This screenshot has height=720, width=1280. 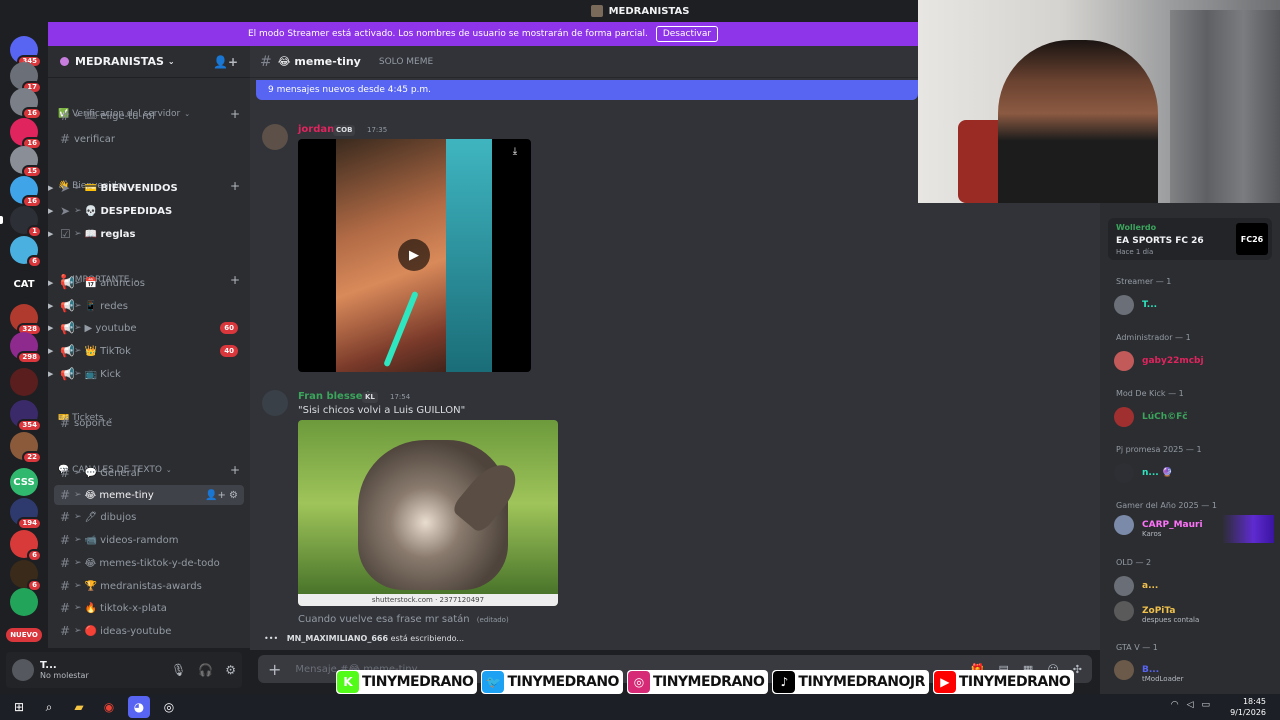 I want to click on member-item: n... 🔮, so click(x=1194, y=473).